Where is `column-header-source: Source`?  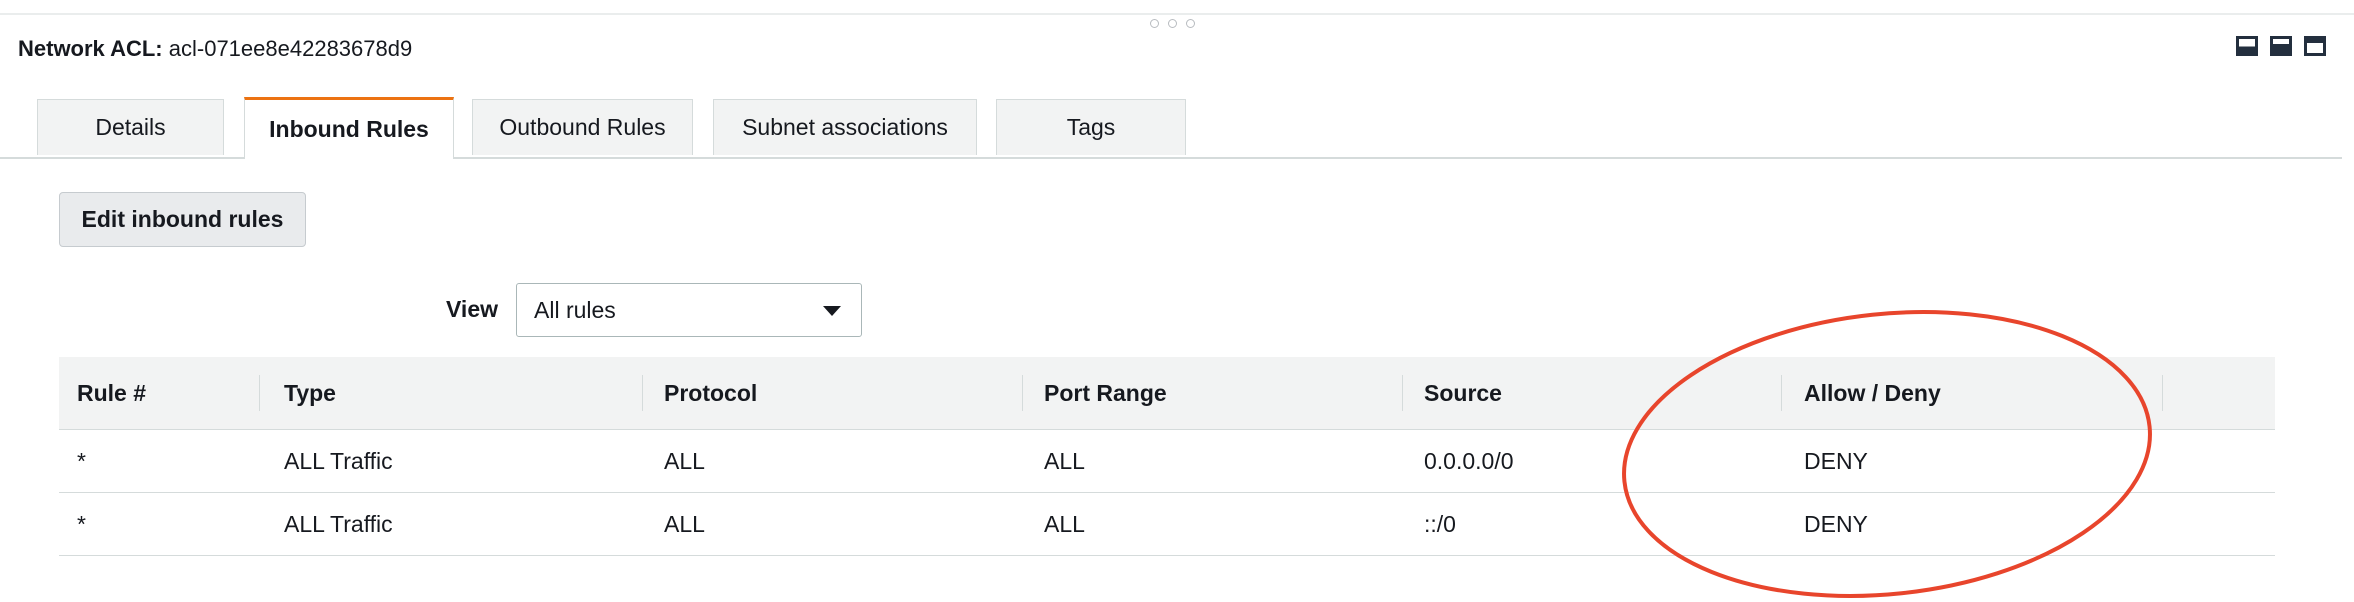 column-header-source: Source is located at coordinates (1463, 393).